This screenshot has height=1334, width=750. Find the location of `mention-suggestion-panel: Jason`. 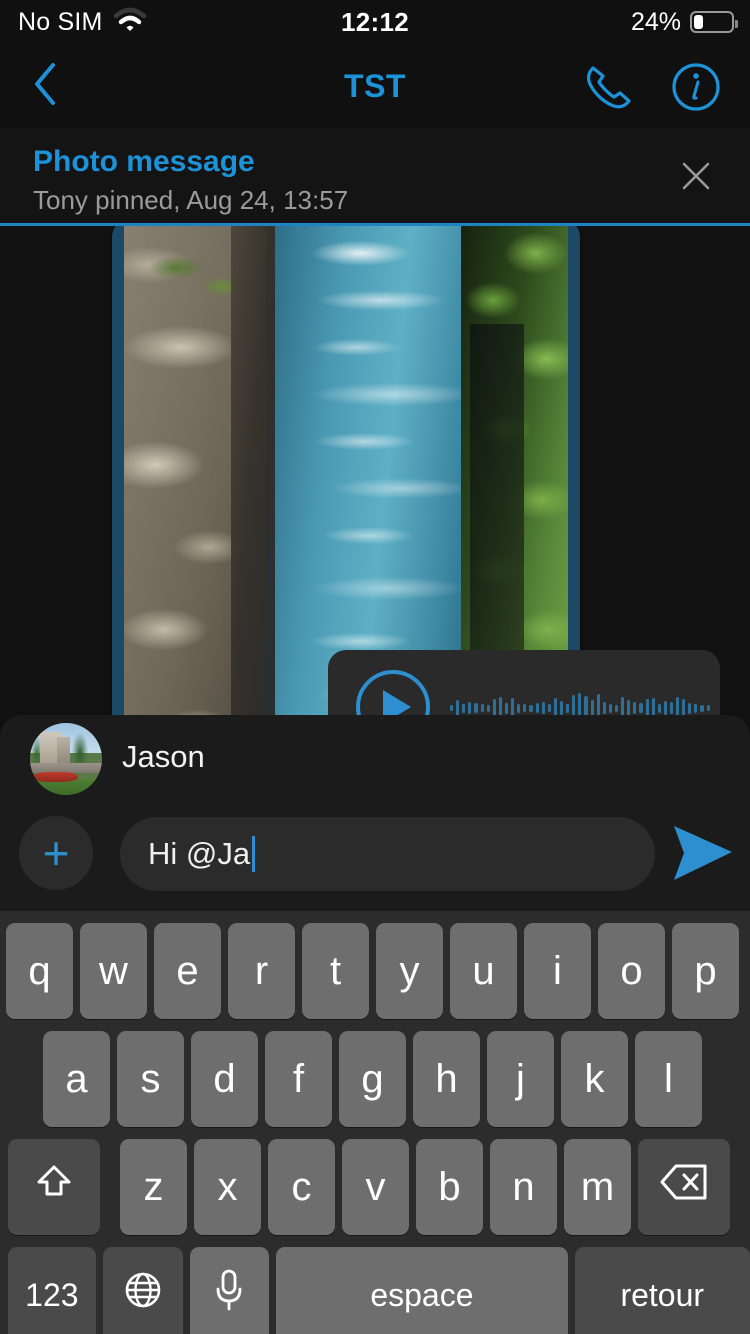

mention-suggestion-panel: Jason is located at coordinates (375, 757).